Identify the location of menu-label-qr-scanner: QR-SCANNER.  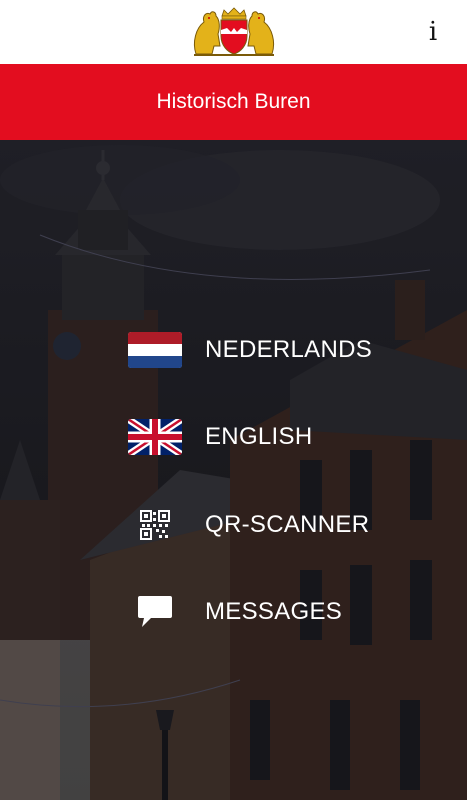
(287, 524).